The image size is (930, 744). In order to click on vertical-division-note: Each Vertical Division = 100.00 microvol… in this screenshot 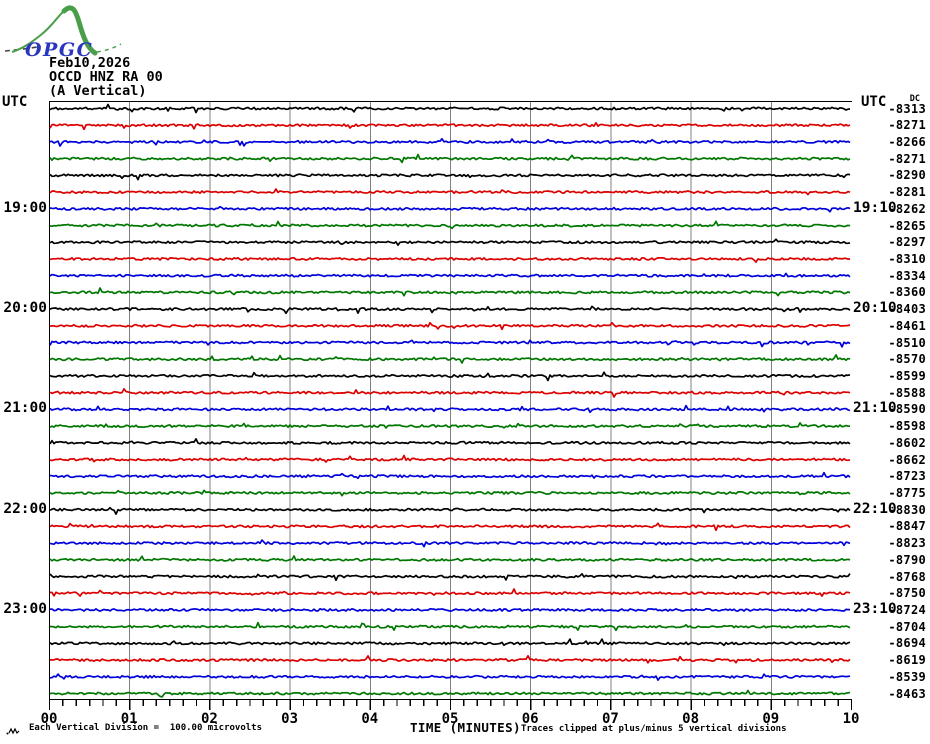, I will do `click(145, 728)`.